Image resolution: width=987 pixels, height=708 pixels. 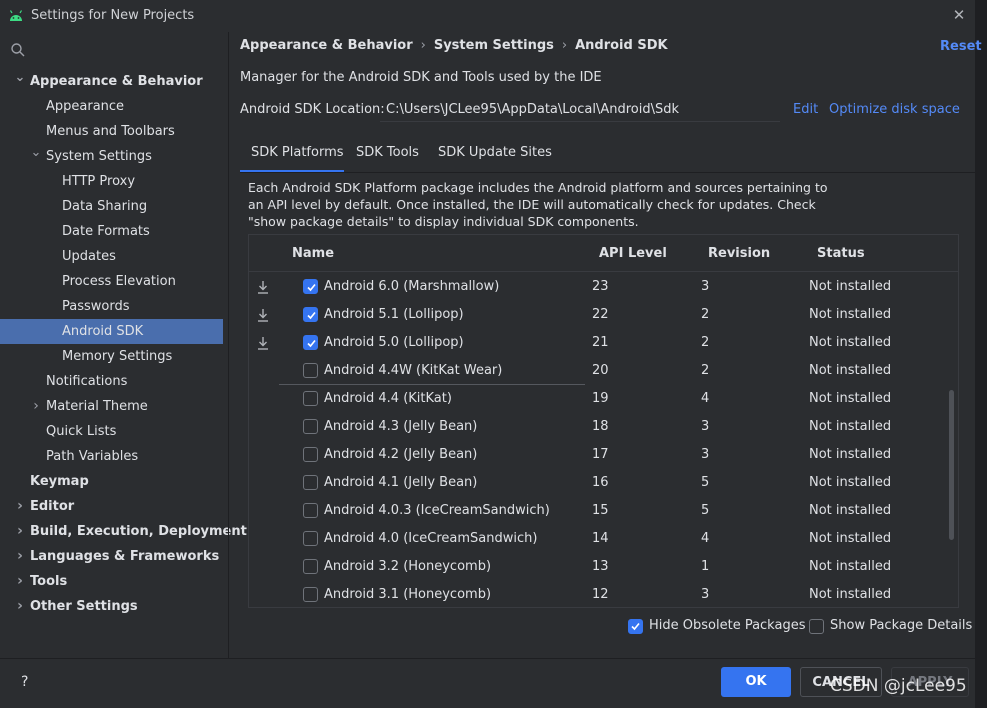 What do you see at coordinates (52, 506) in the screenshot?
I see `sidebar-item-label: Editor` at bounding box center [52, 506].